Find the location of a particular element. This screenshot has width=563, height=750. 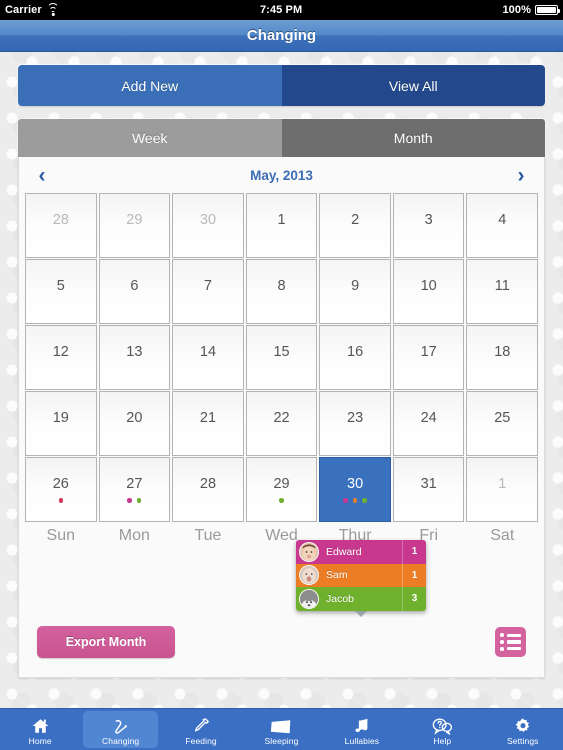

calendar-day-cell: 7 is located at coordinates (208, 291).